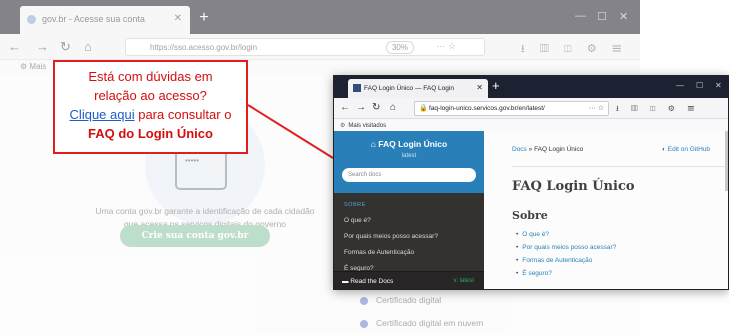 The height and width of the screenshot is (335, 729). I want to click on list-item: Certificado digital em nuvem, so click(421, 323).